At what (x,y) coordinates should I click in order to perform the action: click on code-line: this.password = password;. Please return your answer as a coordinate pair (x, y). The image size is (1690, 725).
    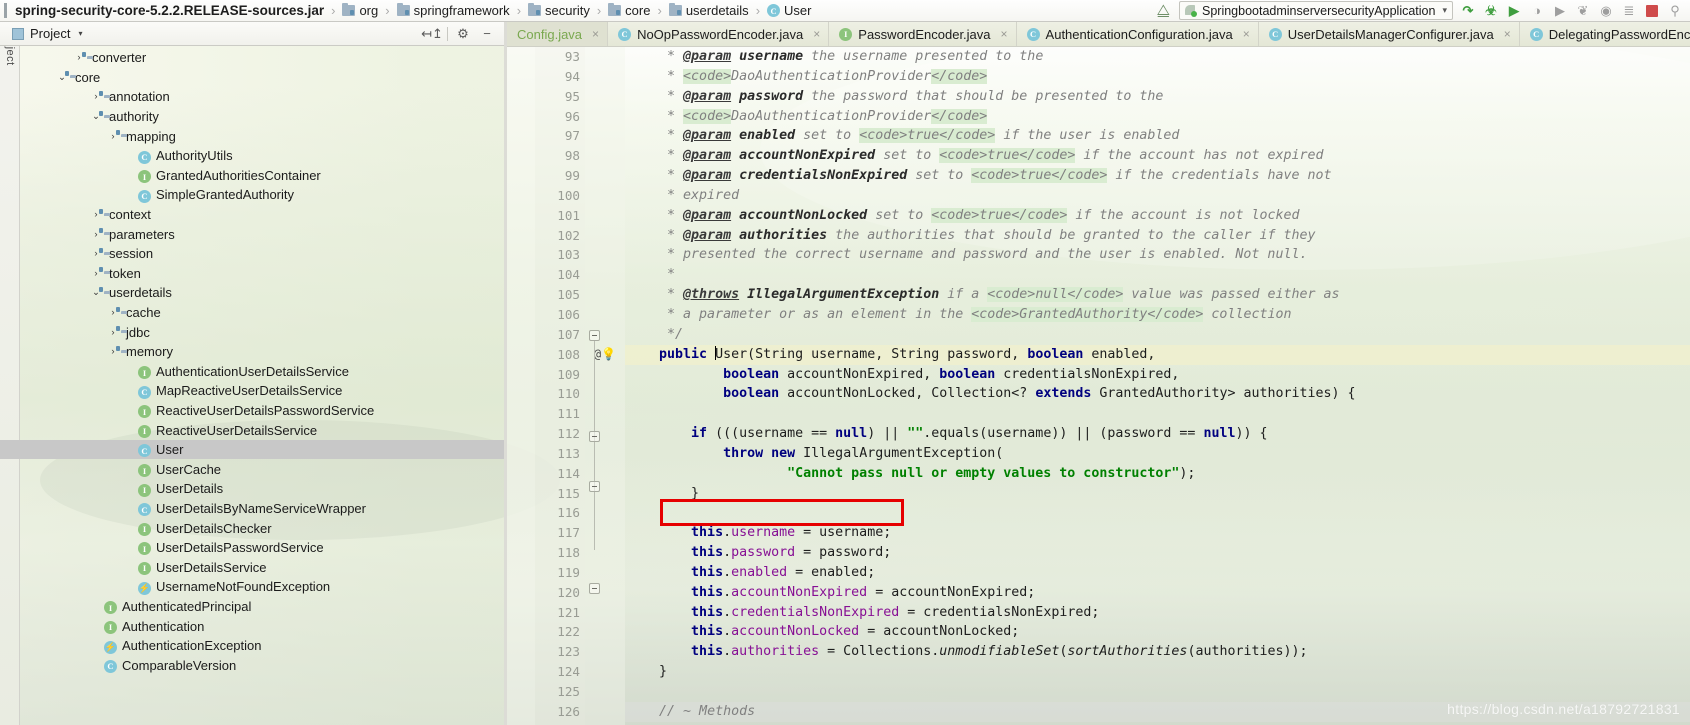
    Looking at the image, I should click on (1157, 553).